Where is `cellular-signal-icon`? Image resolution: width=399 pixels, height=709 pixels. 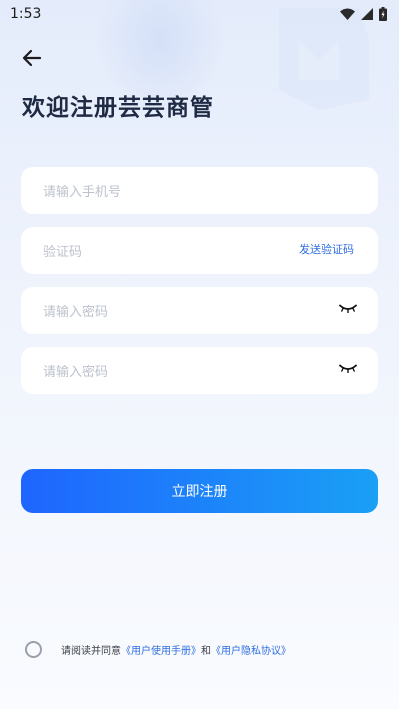 cellular-signal-icon is located at coordinates (367, 14).